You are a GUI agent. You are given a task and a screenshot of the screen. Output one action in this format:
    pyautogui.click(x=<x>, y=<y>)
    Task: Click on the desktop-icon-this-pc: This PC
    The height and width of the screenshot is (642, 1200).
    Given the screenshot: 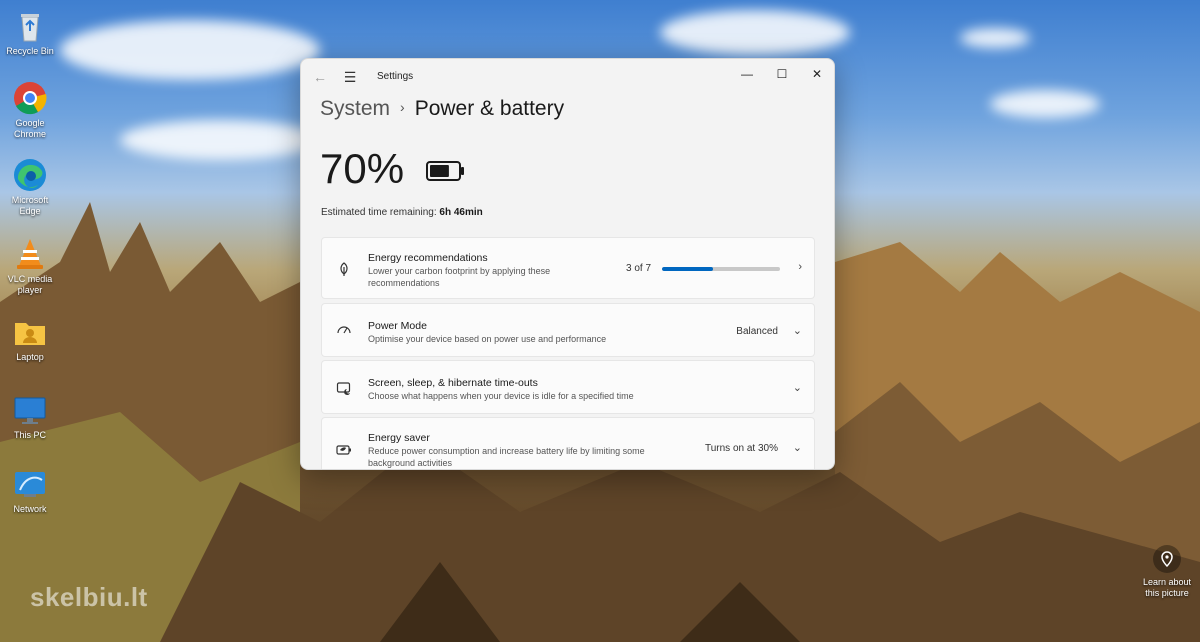 What is the action you would take?
    pyautogui.click(x=30, y=416)
    